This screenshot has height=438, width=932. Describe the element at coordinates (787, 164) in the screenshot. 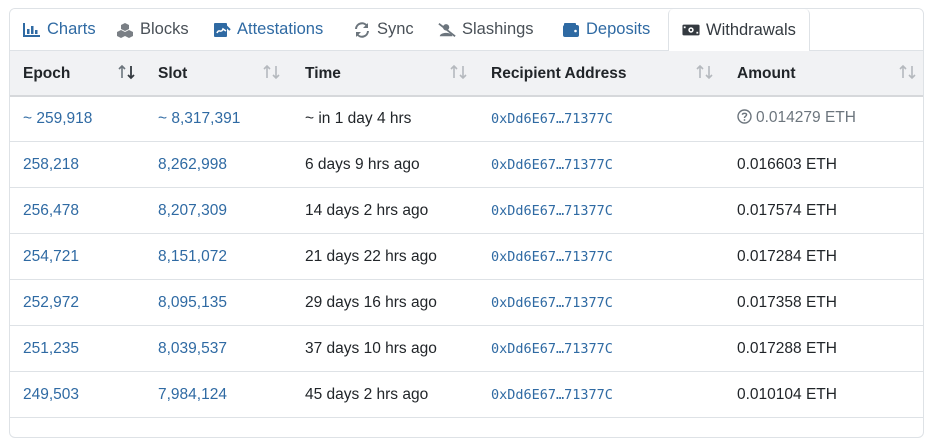

I see `amount-value: 0.016603 ETH` at that location.